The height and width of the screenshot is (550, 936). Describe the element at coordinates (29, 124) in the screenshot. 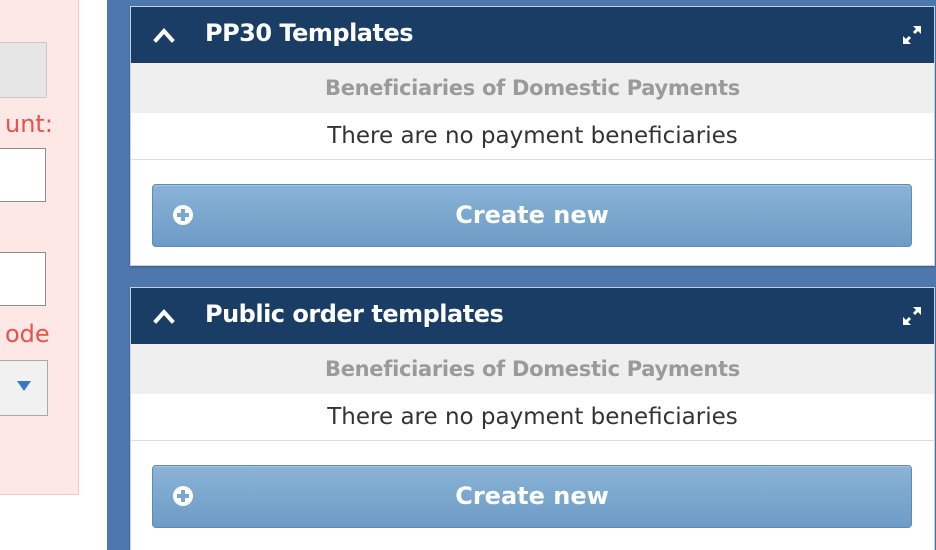

I see `account-label: unt:` at that location.